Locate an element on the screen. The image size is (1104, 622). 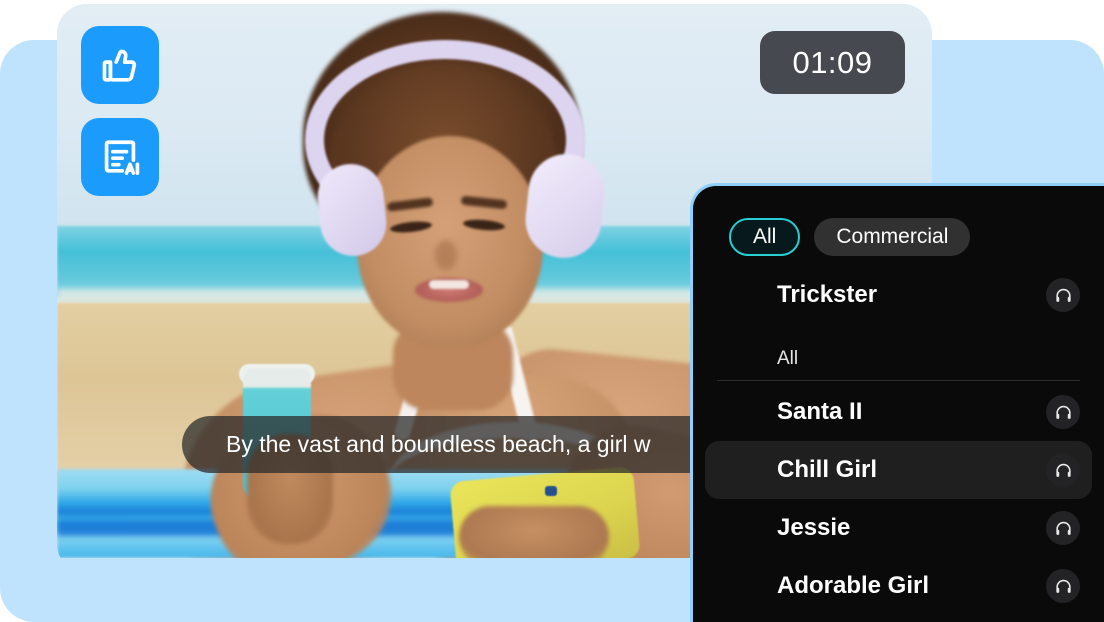
voice-filter-chips: All Commercial is located at coordinates (898, 221).